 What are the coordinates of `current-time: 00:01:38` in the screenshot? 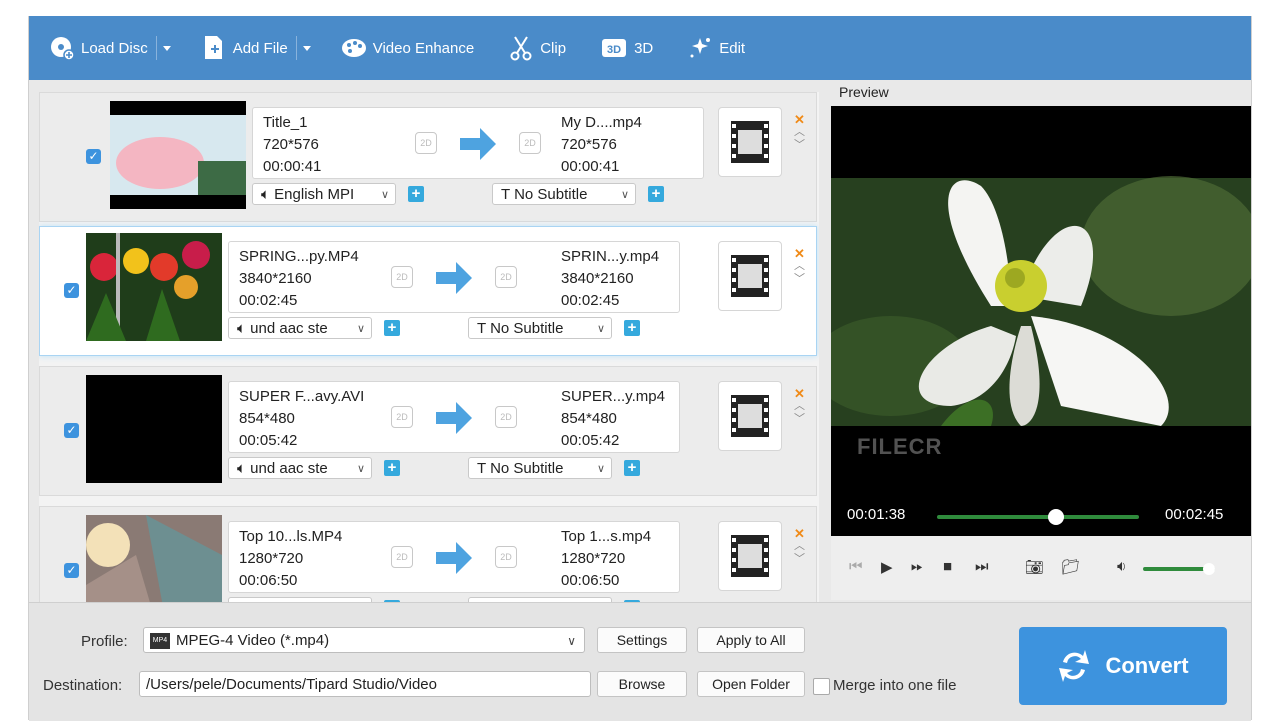 It's located at (876, 514).